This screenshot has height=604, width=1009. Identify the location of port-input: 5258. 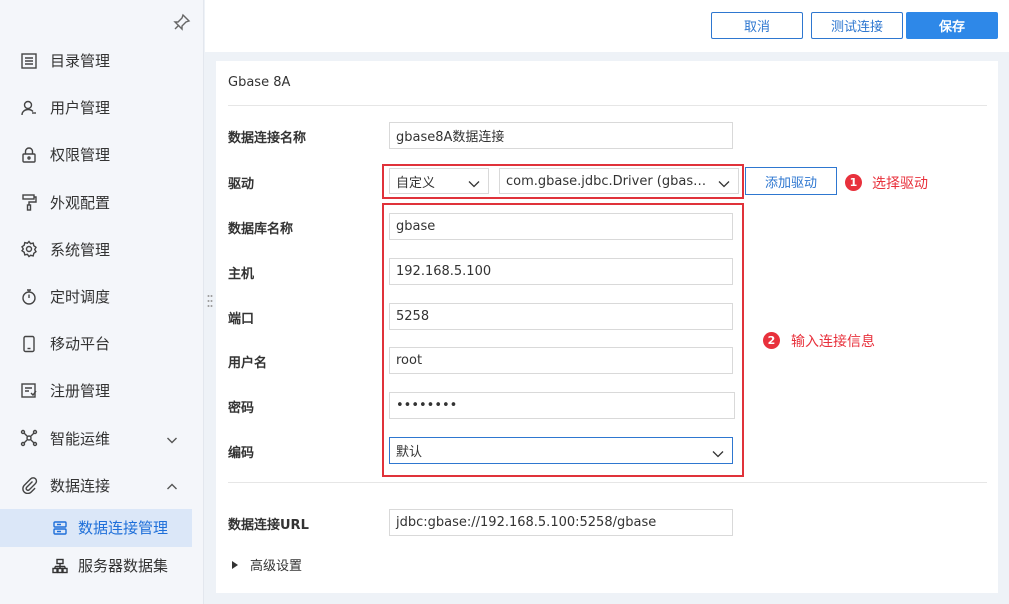
(561, 316).